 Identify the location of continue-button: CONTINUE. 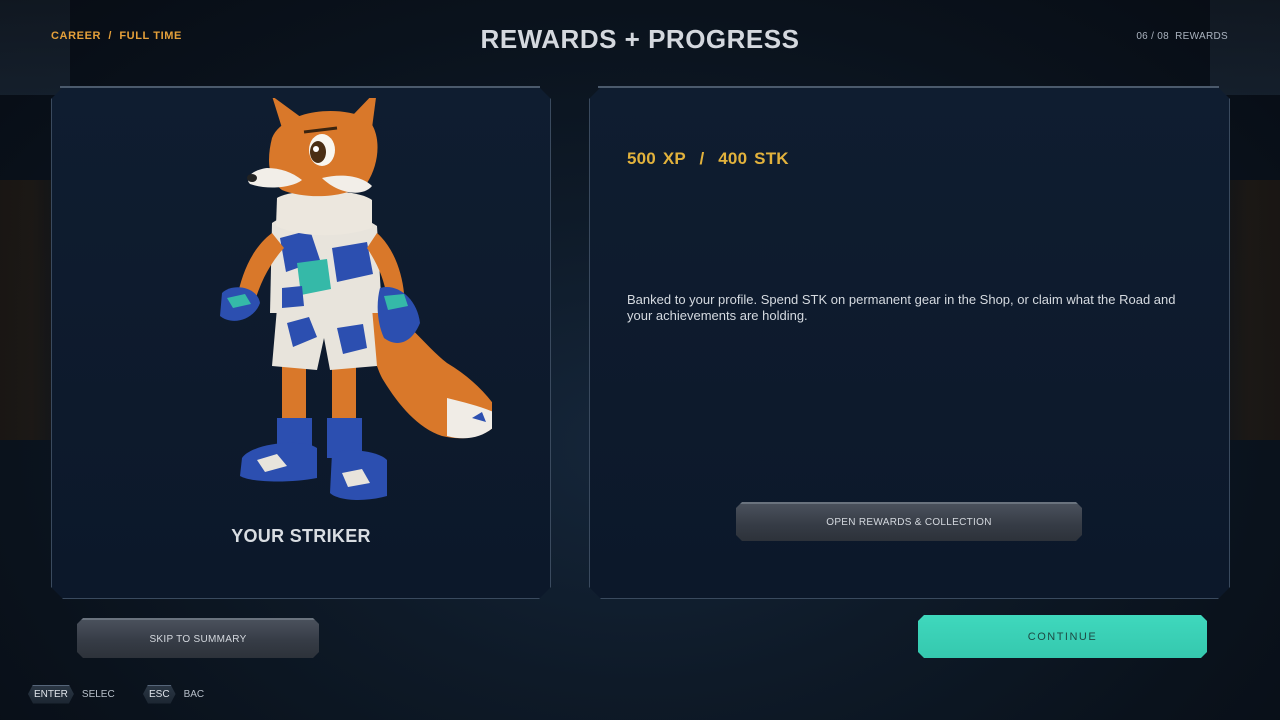
(1062, 636).